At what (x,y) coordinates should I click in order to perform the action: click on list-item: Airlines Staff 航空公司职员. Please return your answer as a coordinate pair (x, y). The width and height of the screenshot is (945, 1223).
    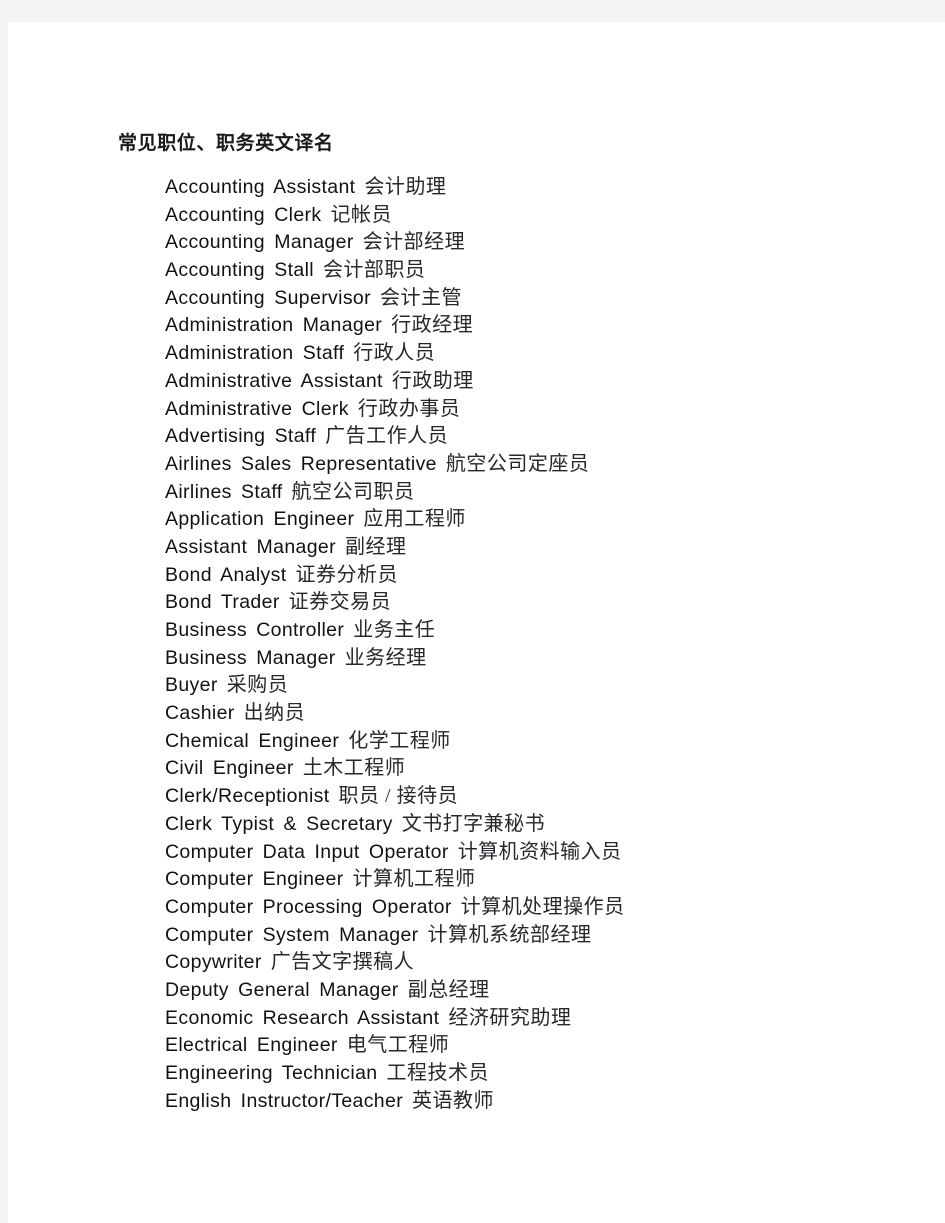
    Looking at the image, I should click on (395, 493).